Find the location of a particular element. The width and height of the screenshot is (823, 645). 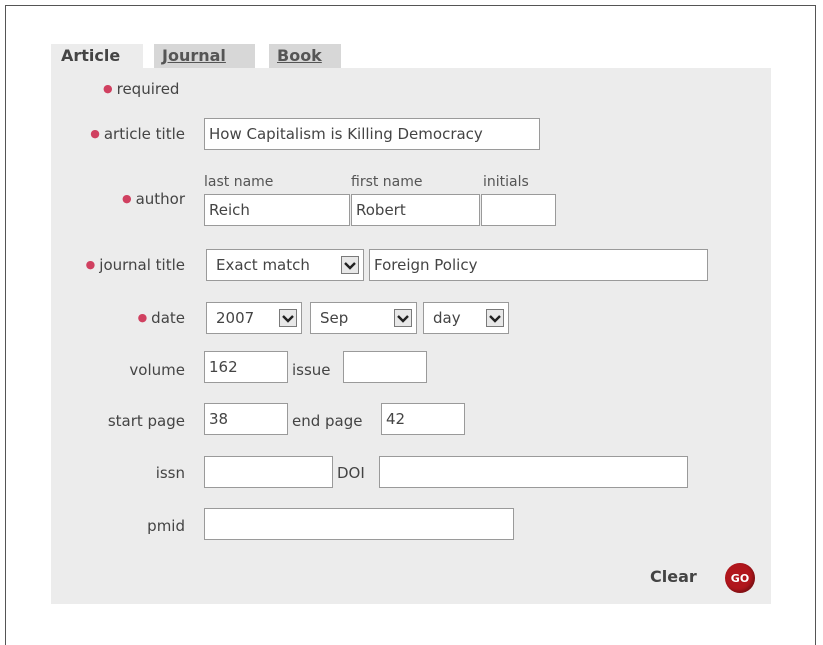

doi-field is located at coordinates (533, 472).